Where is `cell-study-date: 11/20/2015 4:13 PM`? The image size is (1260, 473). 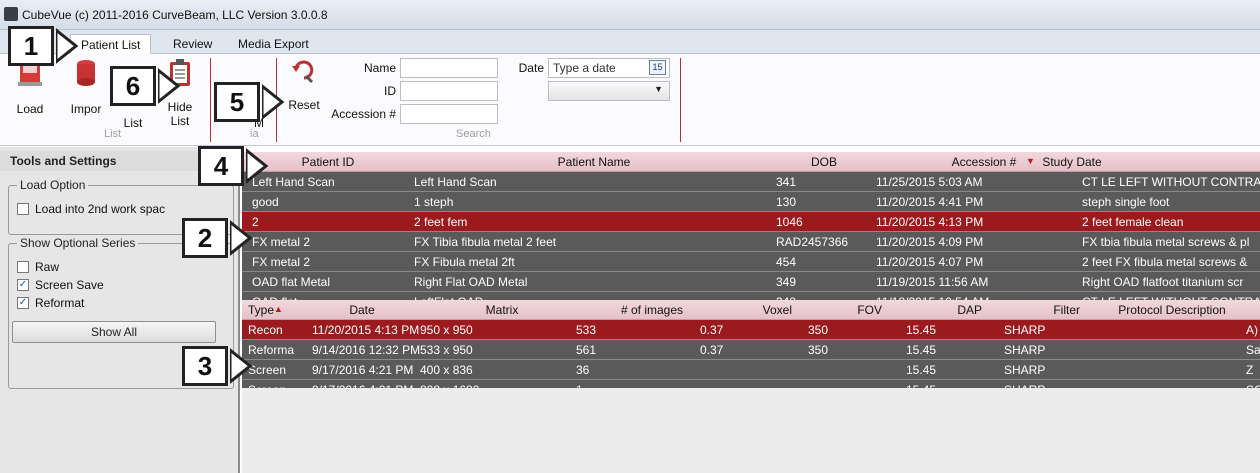
cell-study-date: 11/20/2015 4:13 PM is located at coordinates (930, 222).